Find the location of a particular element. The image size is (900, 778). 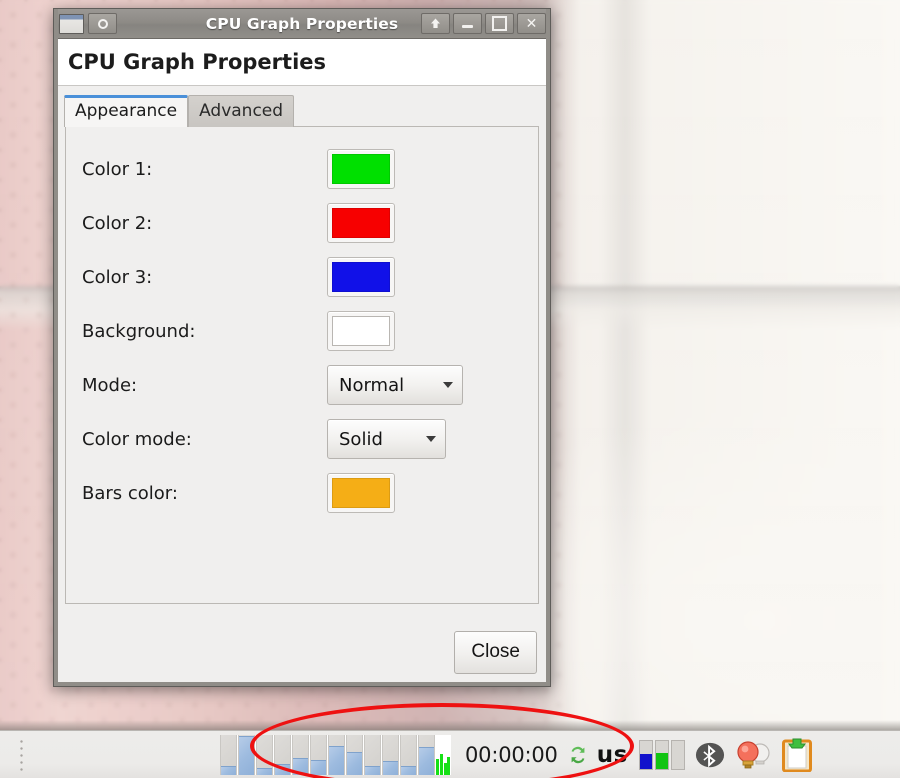

color-mode-dropdown: Solid is located at coordinates (386, 439).